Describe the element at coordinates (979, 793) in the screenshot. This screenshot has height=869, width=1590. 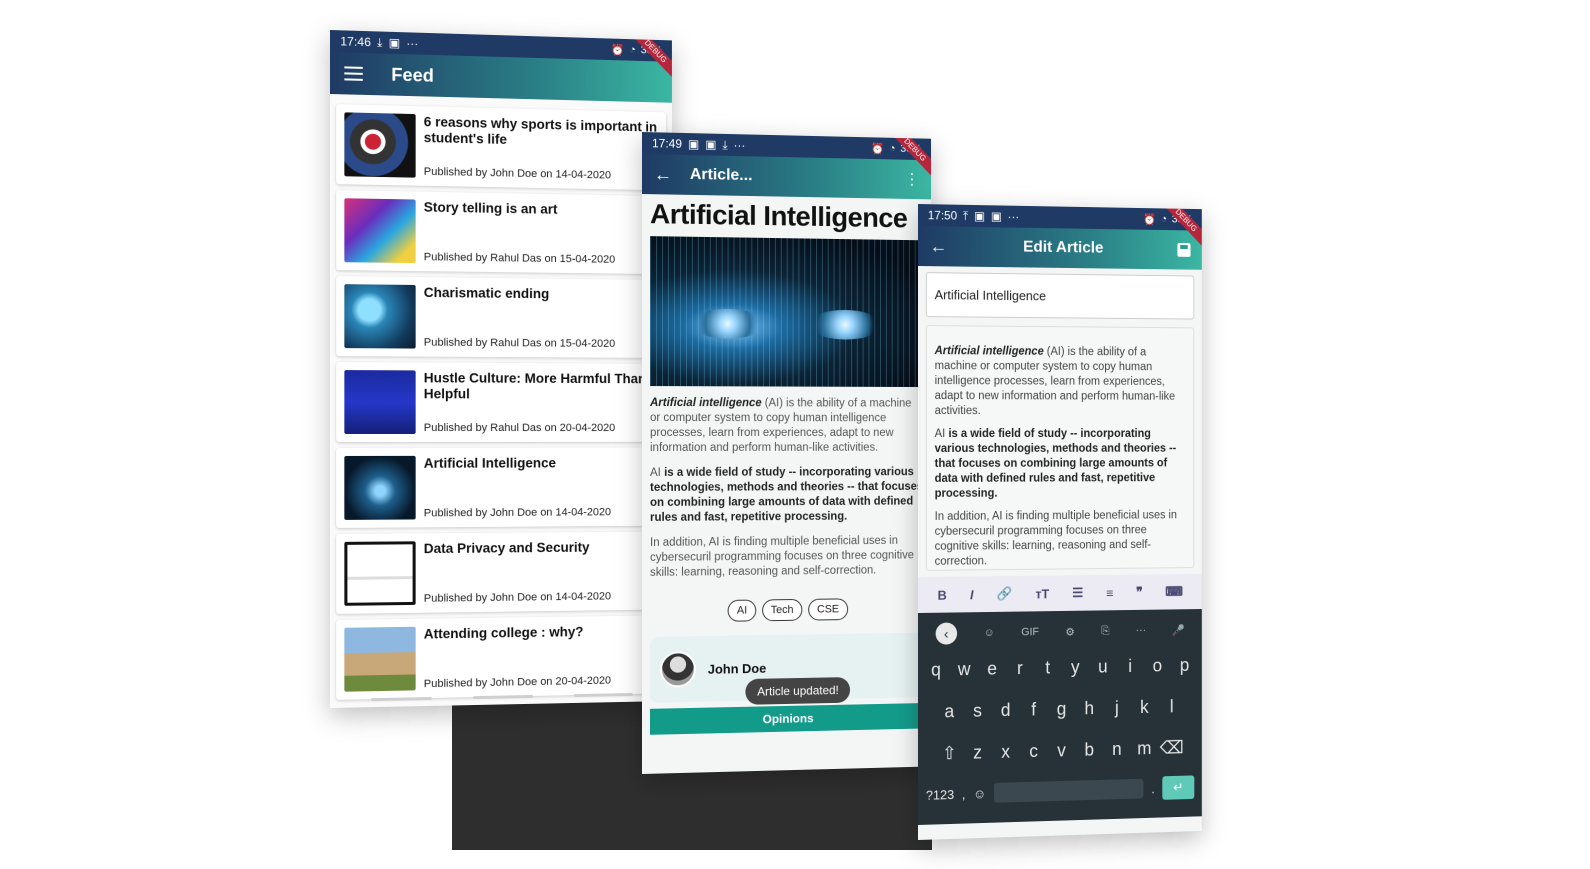
I see `emoji-icon: ☺` at that location.